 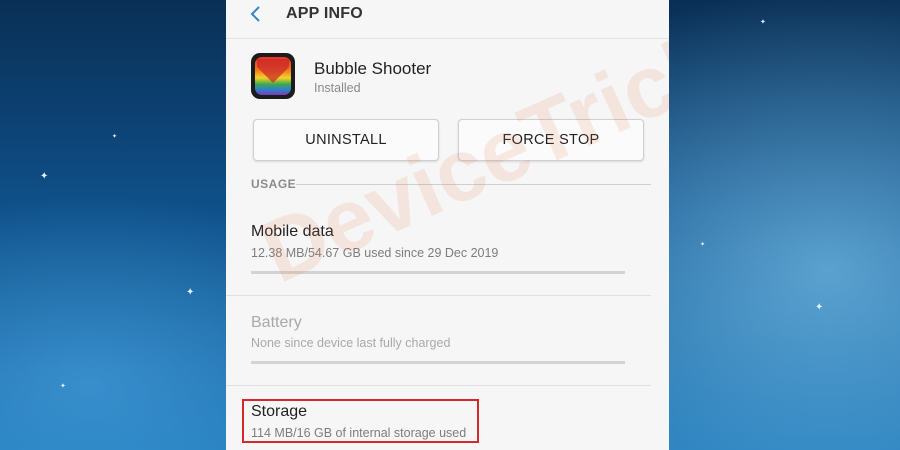 I want to click on mobile-data-detail: 12.38 MB/54.67 GB used since 29 Dec 2019, so click(x=375, y=253).